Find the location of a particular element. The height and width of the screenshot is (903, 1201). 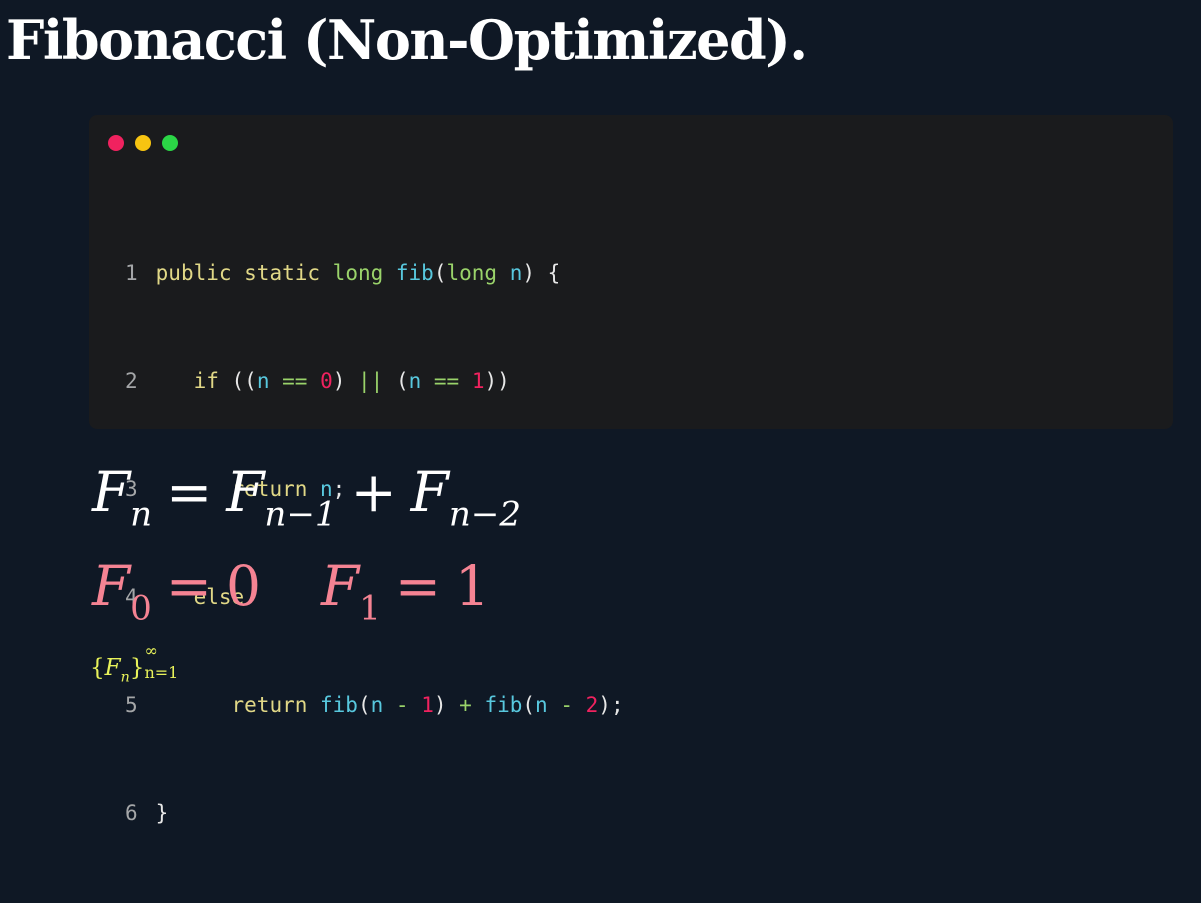

formula-operator: + is located at coordinates (373, 492).